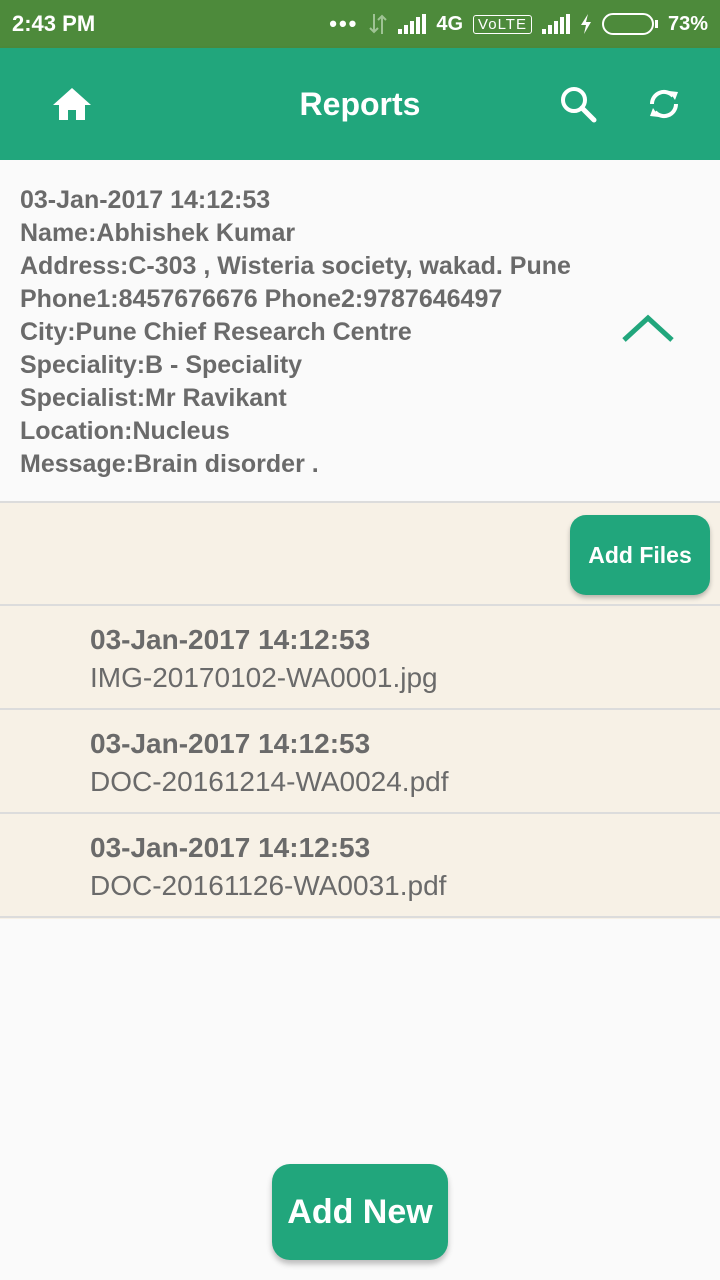 The width and height of the screenshot is (720, 1280). I want to click on app-bar: Reports, so click(360, 104).